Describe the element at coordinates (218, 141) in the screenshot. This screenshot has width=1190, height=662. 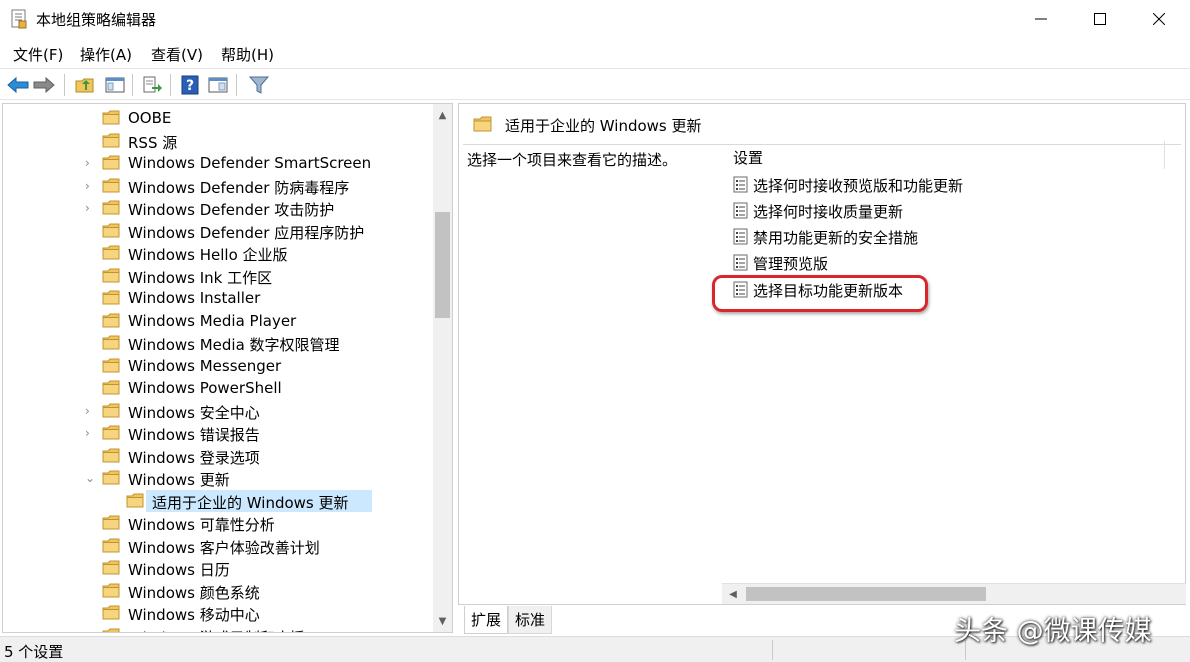
I see `tree-item: RSS 源` at that location.